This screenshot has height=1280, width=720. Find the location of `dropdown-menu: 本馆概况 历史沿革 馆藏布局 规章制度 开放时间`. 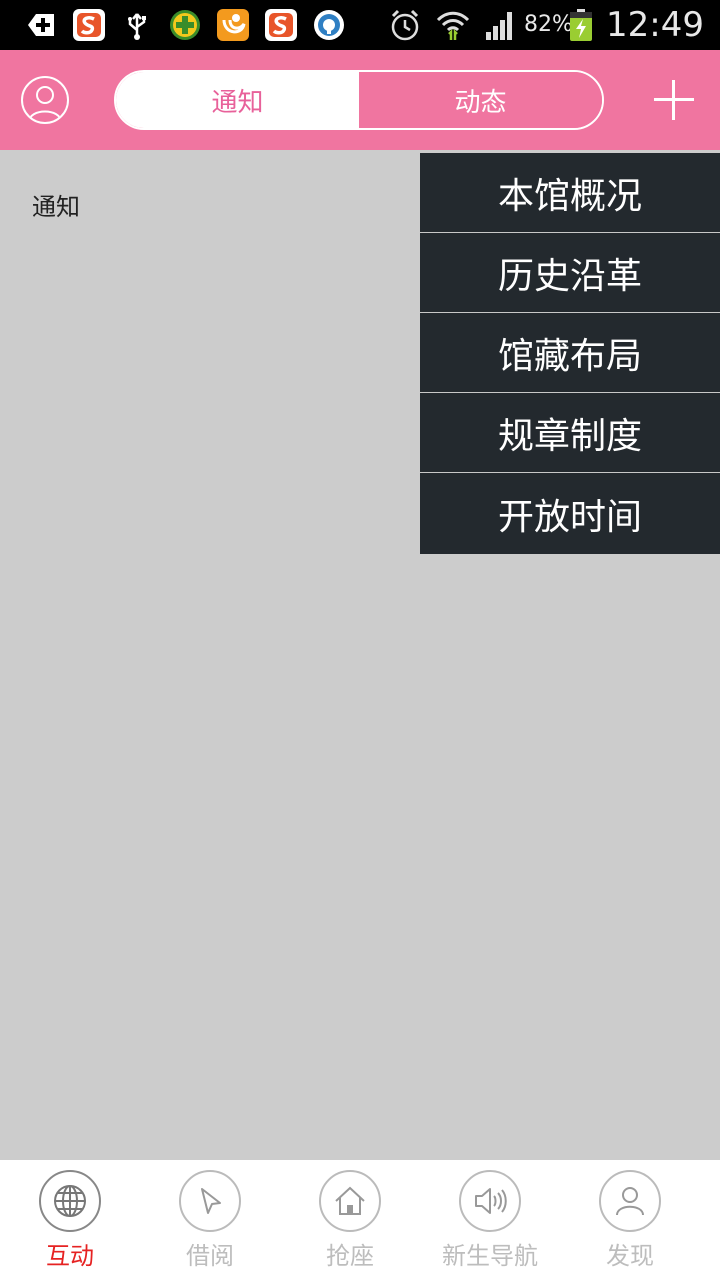

dropdown-menu: 本馆概况 历史沿革 馆藏布局 规章制度 开放时间 is located at coordinates (570, 353).